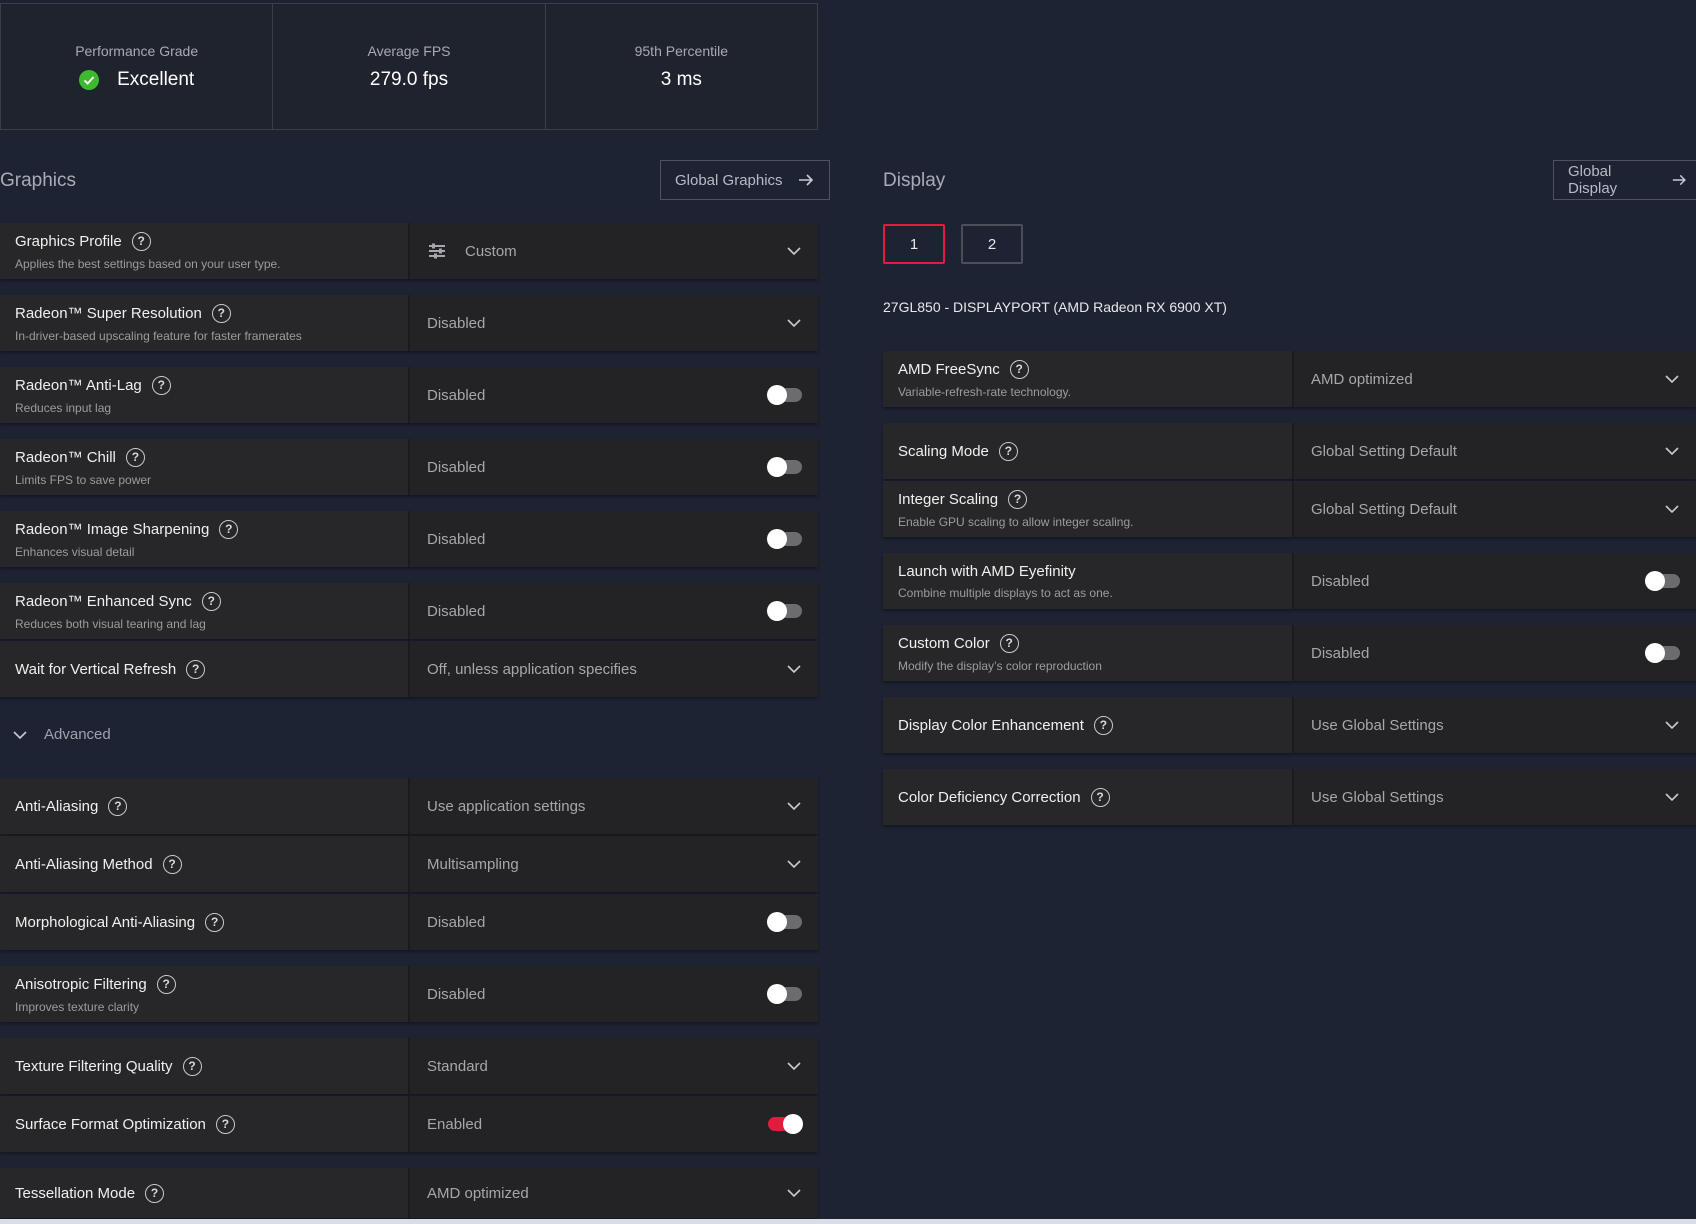 The image size is (1696, 1224). I want to click on setting-title-wrapper: Surface Format Optimization?, so click(211, 1124).